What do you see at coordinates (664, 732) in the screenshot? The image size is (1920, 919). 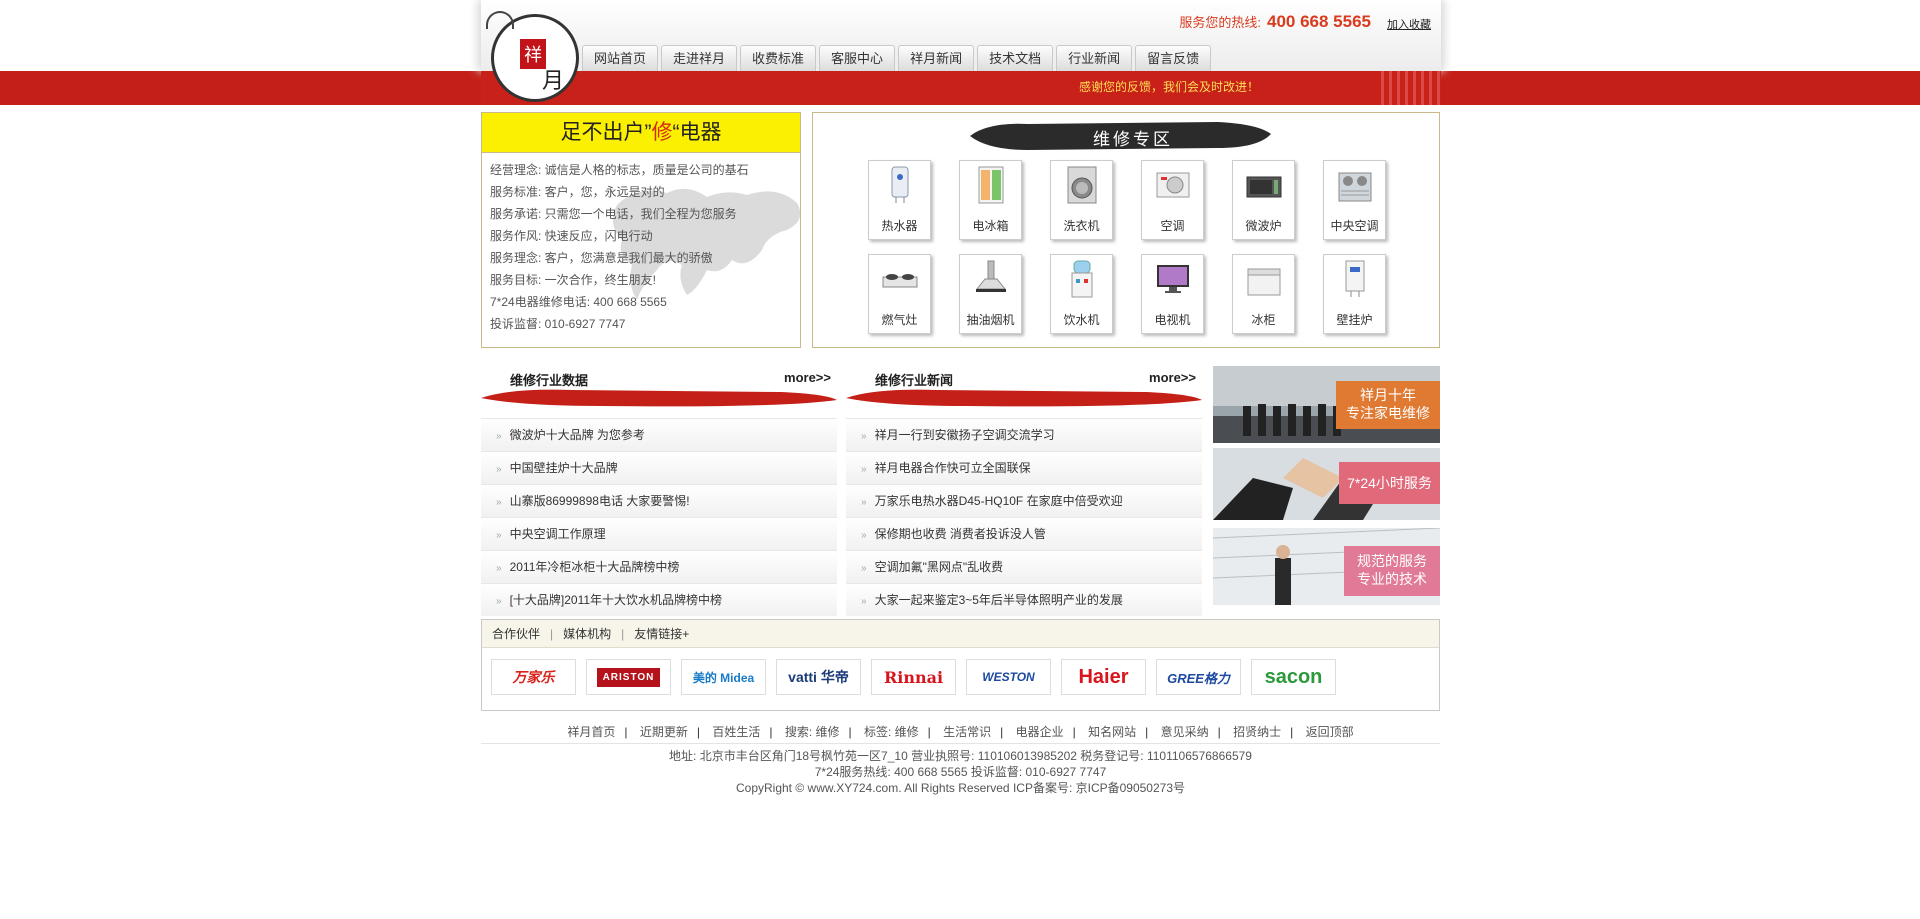 I see `footer-link-recent: 近期更新` at bounding box center [664, 732].